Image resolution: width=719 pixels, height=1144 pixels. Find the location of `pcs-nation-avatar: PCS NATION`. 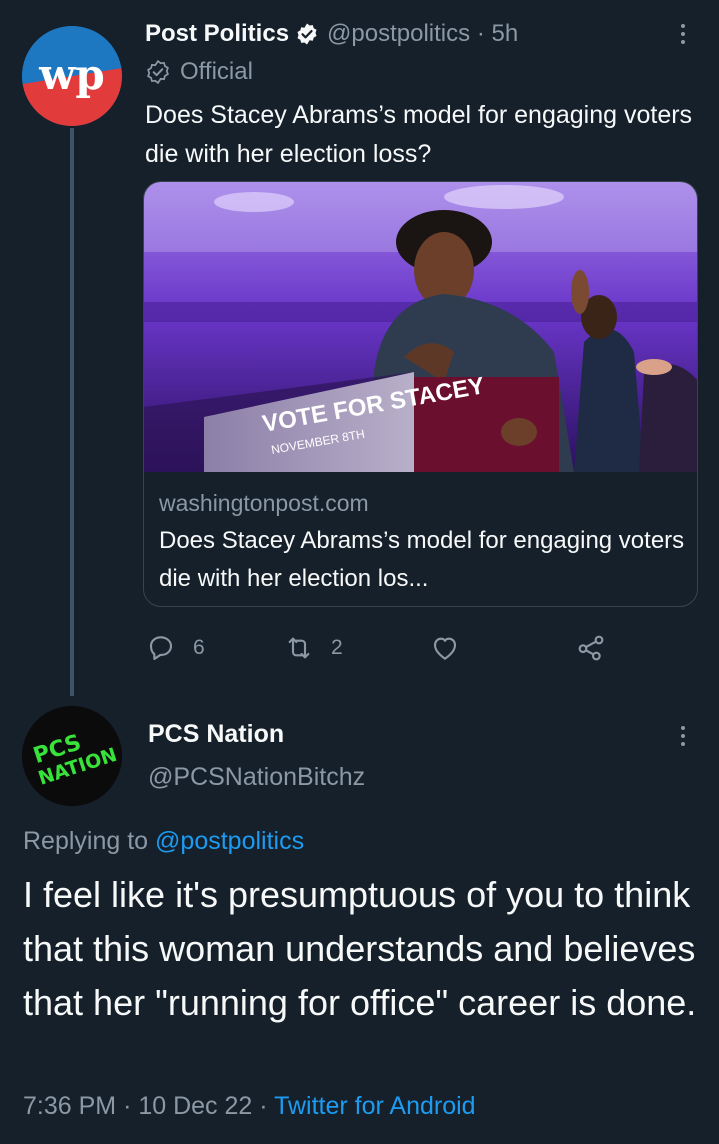

pcs-nation-avatar: PCS NATION is located at coordinates (72, 756).